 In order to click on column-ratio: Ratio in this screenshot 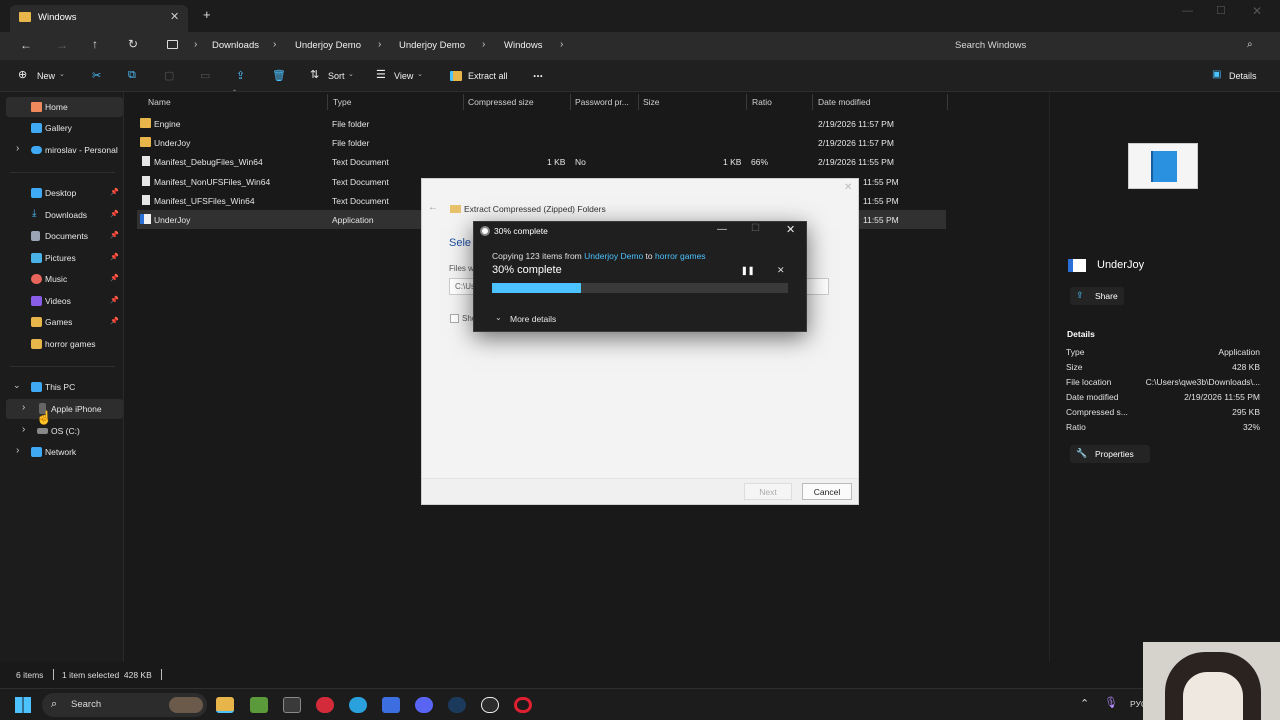, I will do `click(762, 102)`.